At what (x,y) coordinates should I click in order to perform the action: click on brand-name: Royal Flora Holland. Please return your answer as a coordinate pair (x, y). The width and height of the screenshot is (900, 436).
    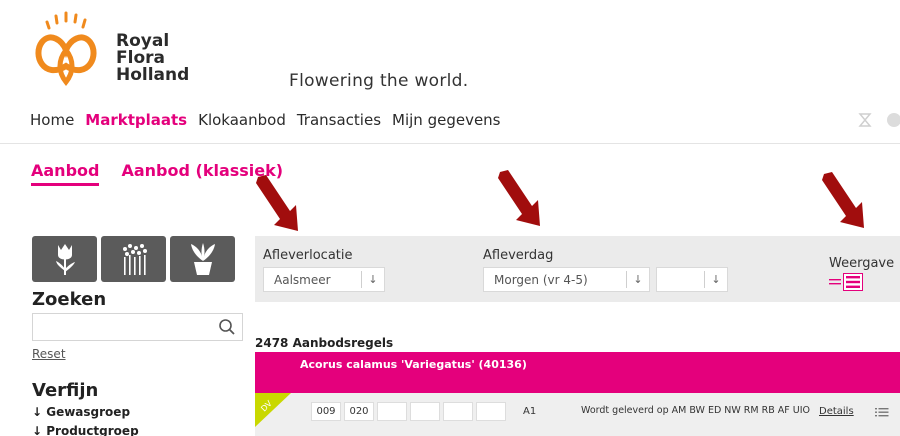
    Looking at the image, I should click on (152, 58).